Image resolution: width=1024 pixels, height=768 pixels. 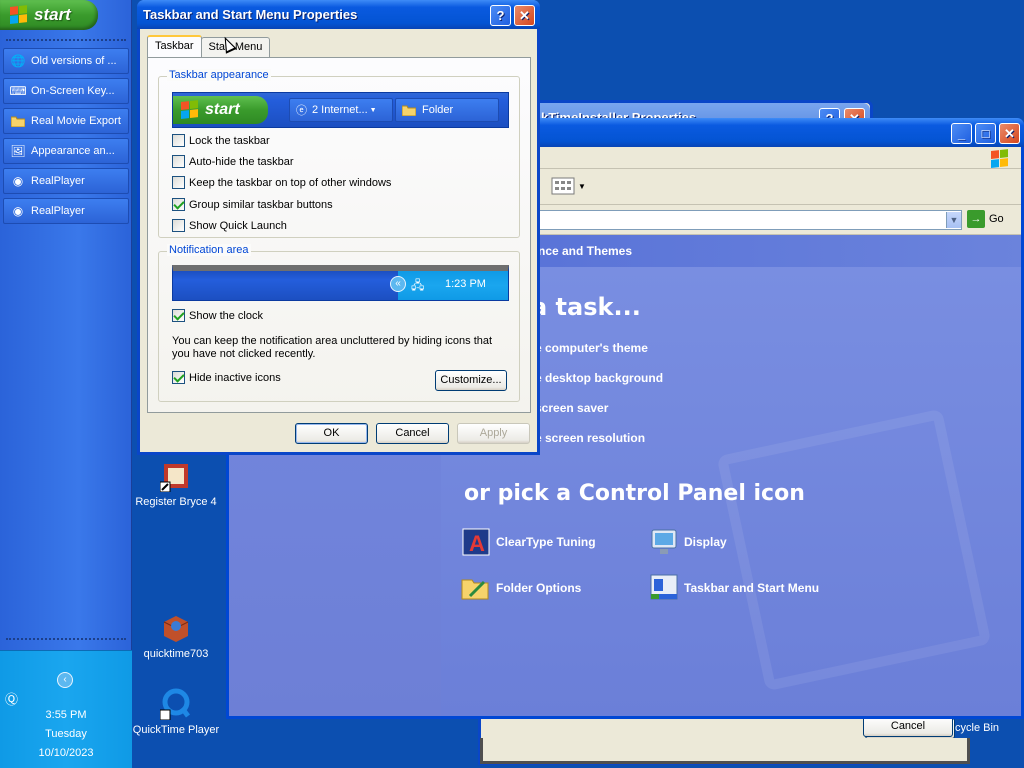 I want to click on option-label: Show the clock, so click(x=226, y=315).